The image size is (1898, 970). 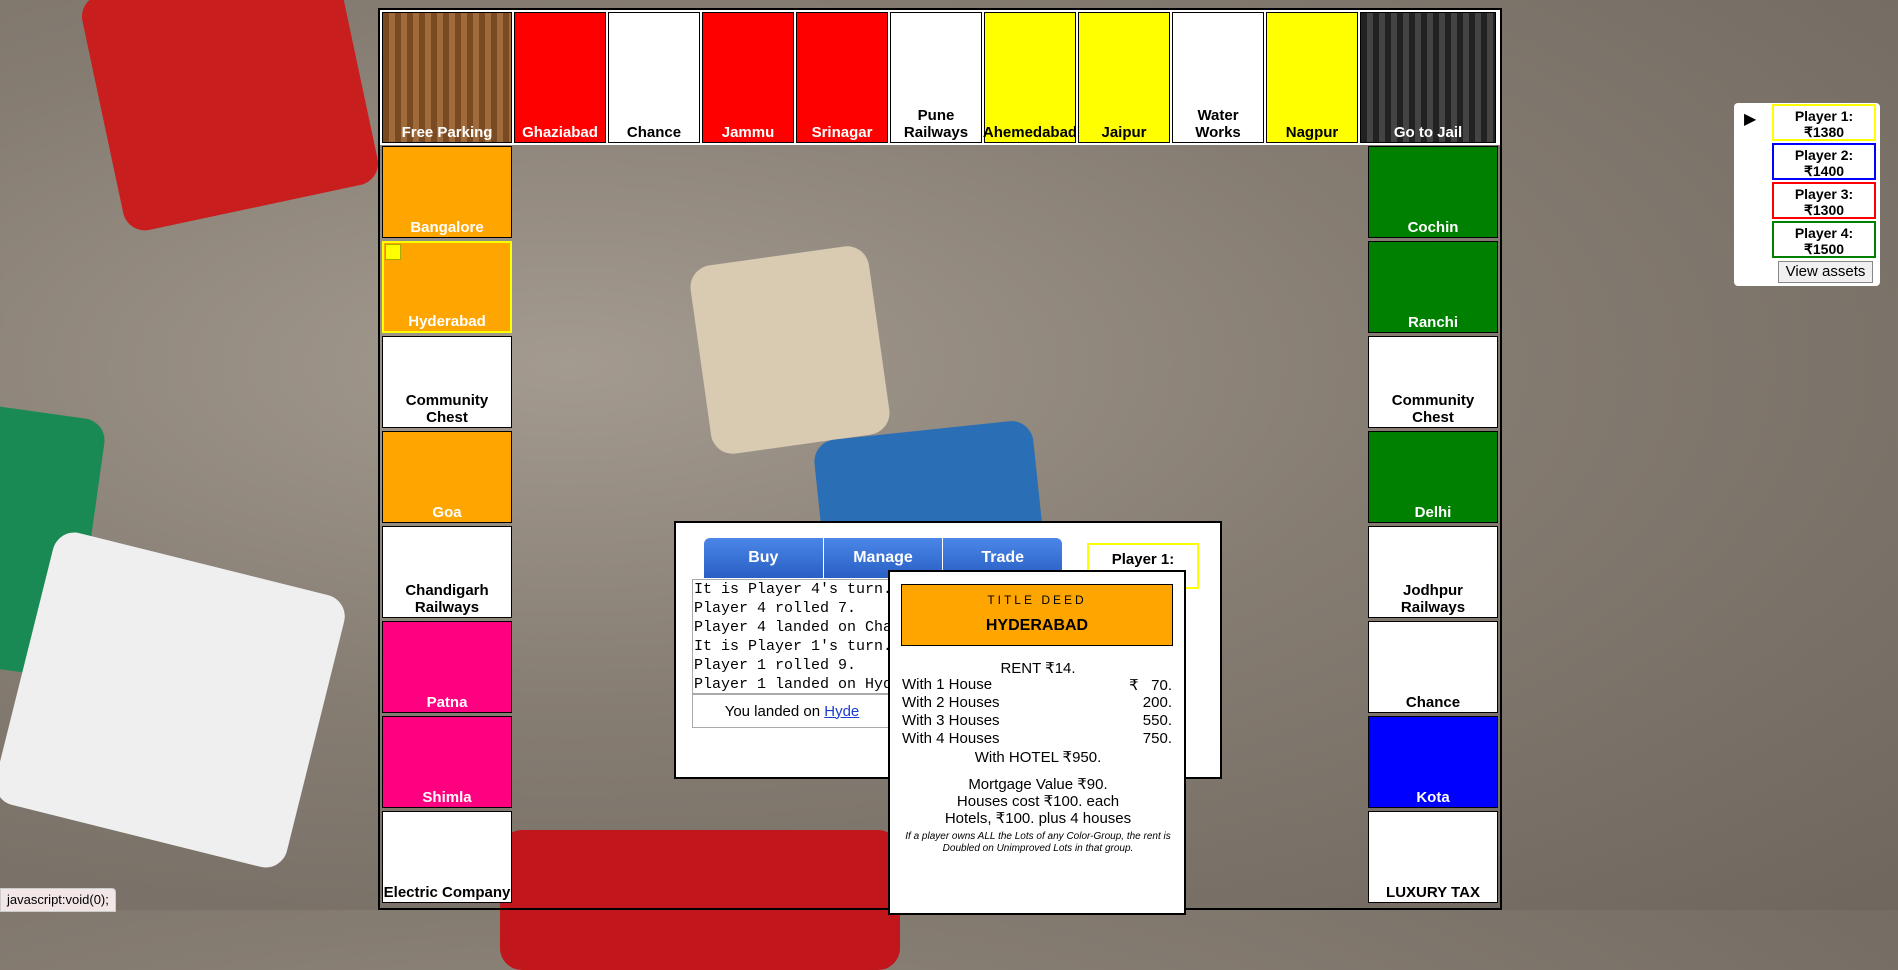 What do you see at coordinates (1150, 685) in the screenshot?
I see `deed-row-value: ₹ 70.` at bounding box center [1150, 685].